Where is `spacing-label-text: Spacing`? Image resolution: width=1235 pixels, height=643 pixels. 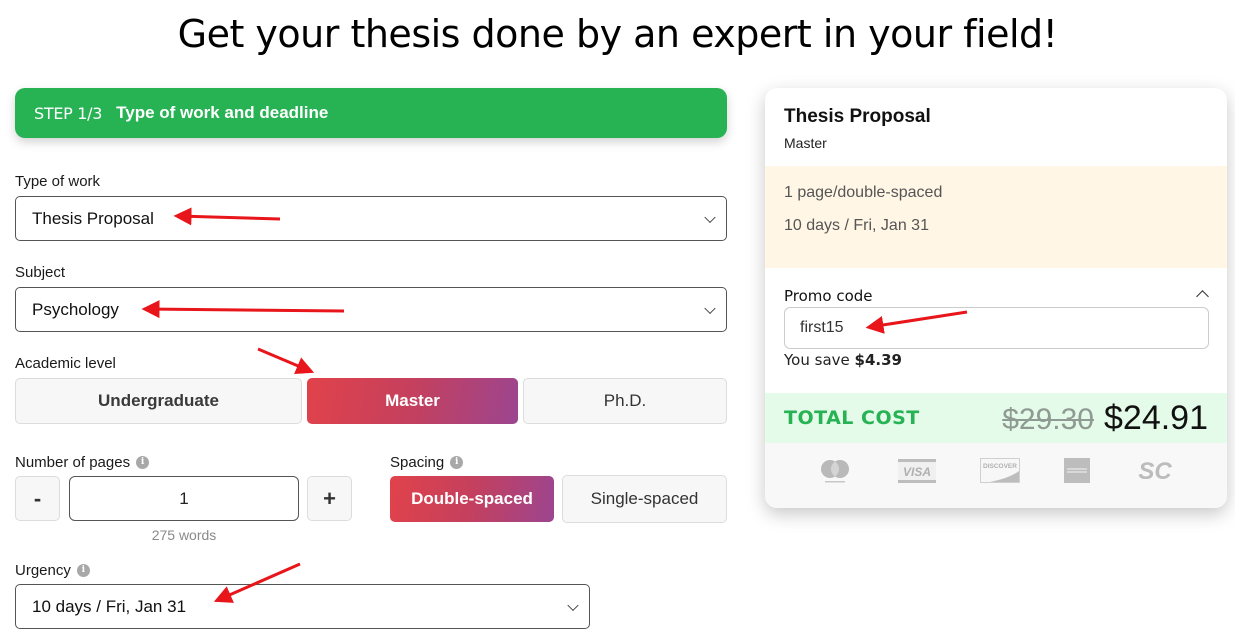
spacing-label-text: Spacing is located at coordinates (417, 462).